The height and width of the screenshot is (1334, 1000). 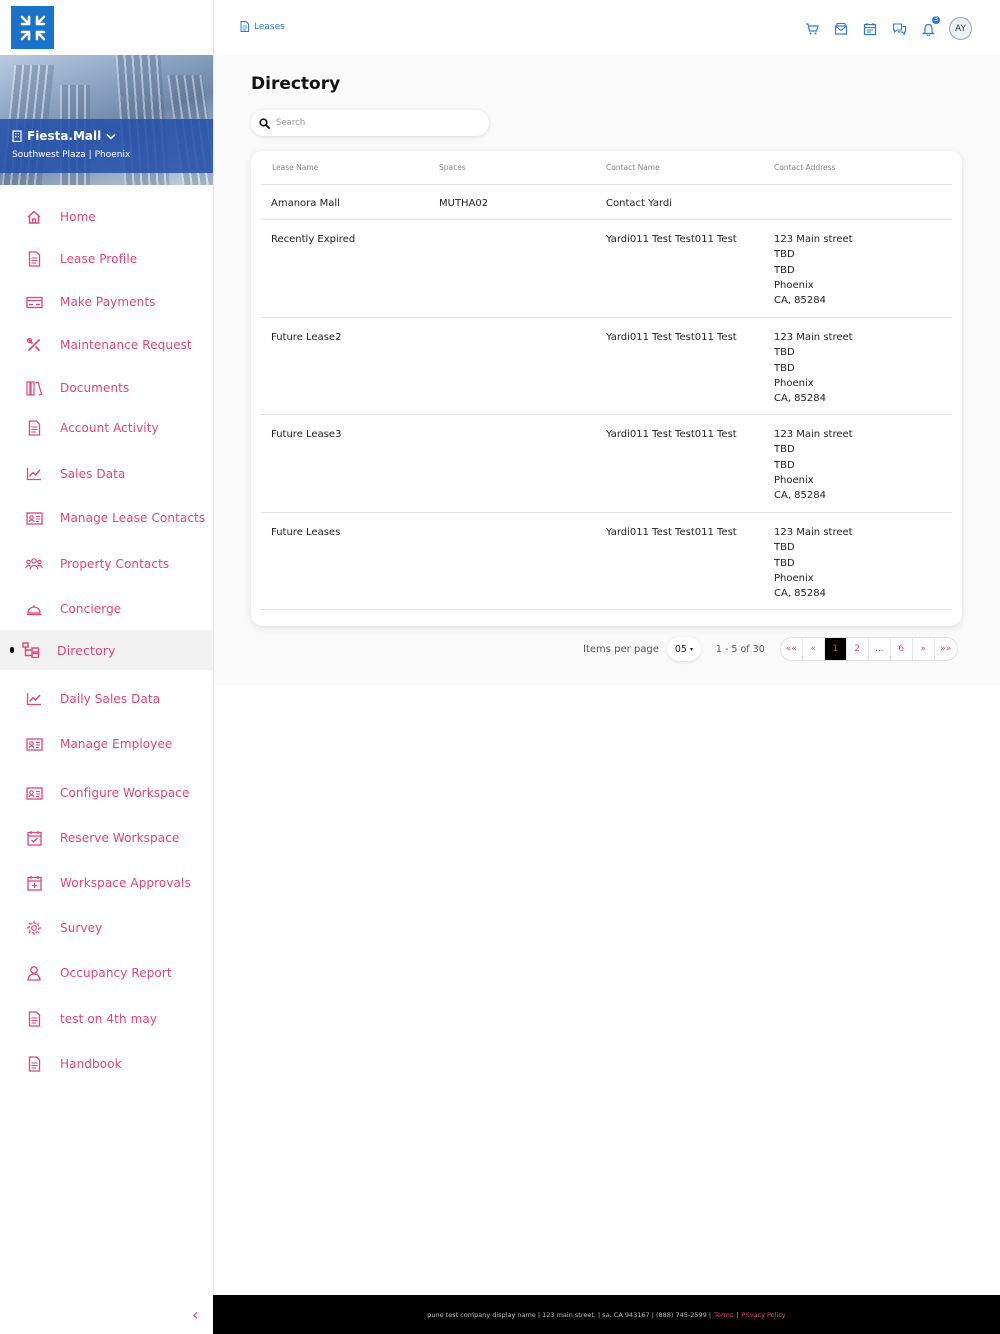 I want to click on sidebar-item-daily-sales-data: Daily Sales Data, so click(x=106, y=699).